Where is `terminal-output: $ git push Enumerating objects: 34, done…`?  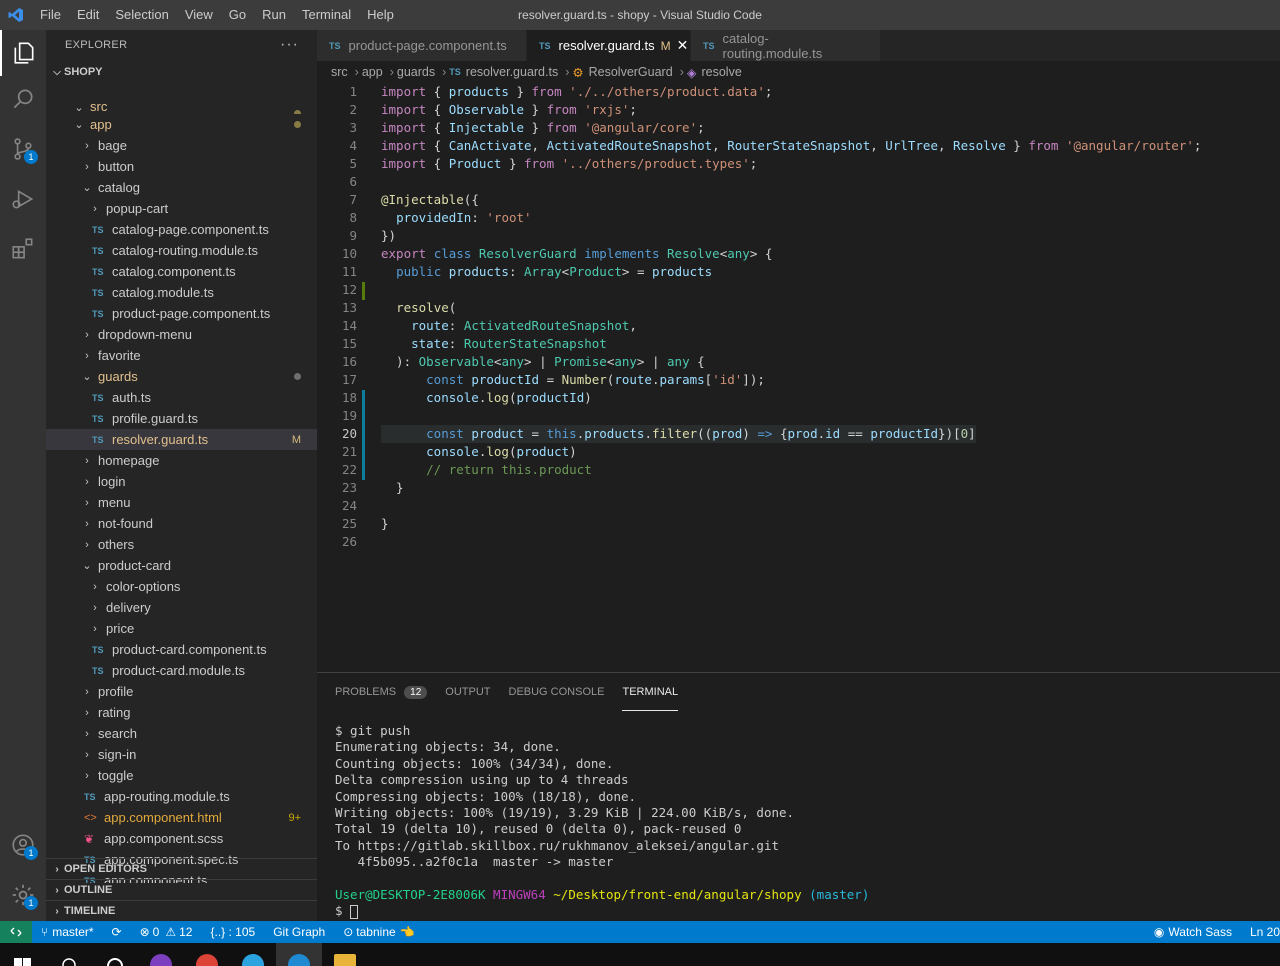 terminal-output: $ git push Enumerating objects: 34, done… is located at coordinates (602, 821).